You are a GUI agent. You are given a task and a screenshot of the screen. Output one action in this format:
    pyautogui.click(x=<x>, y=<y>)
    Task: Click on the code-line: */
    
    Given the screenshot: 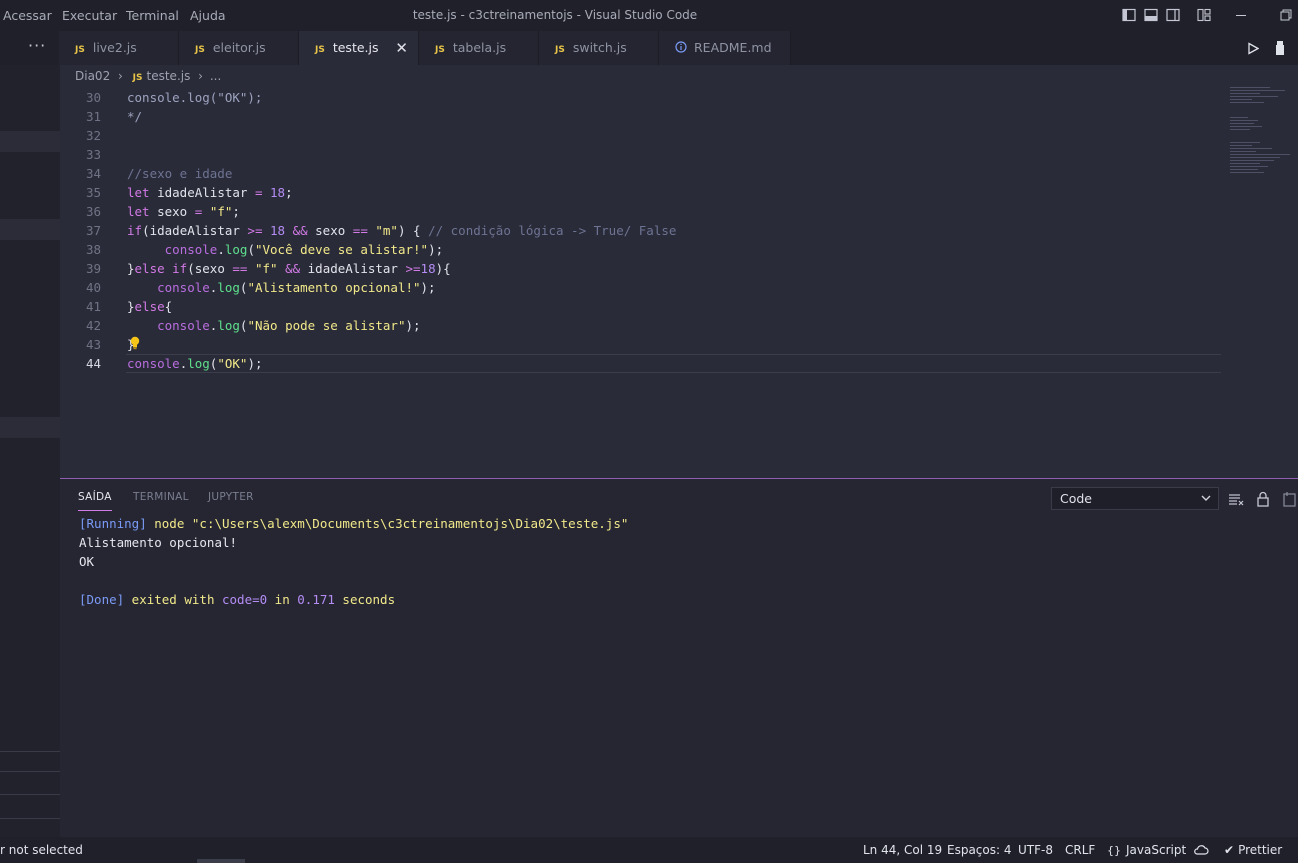 What is the action you would take?
    pyautogui.click(x=134, y=116)
    